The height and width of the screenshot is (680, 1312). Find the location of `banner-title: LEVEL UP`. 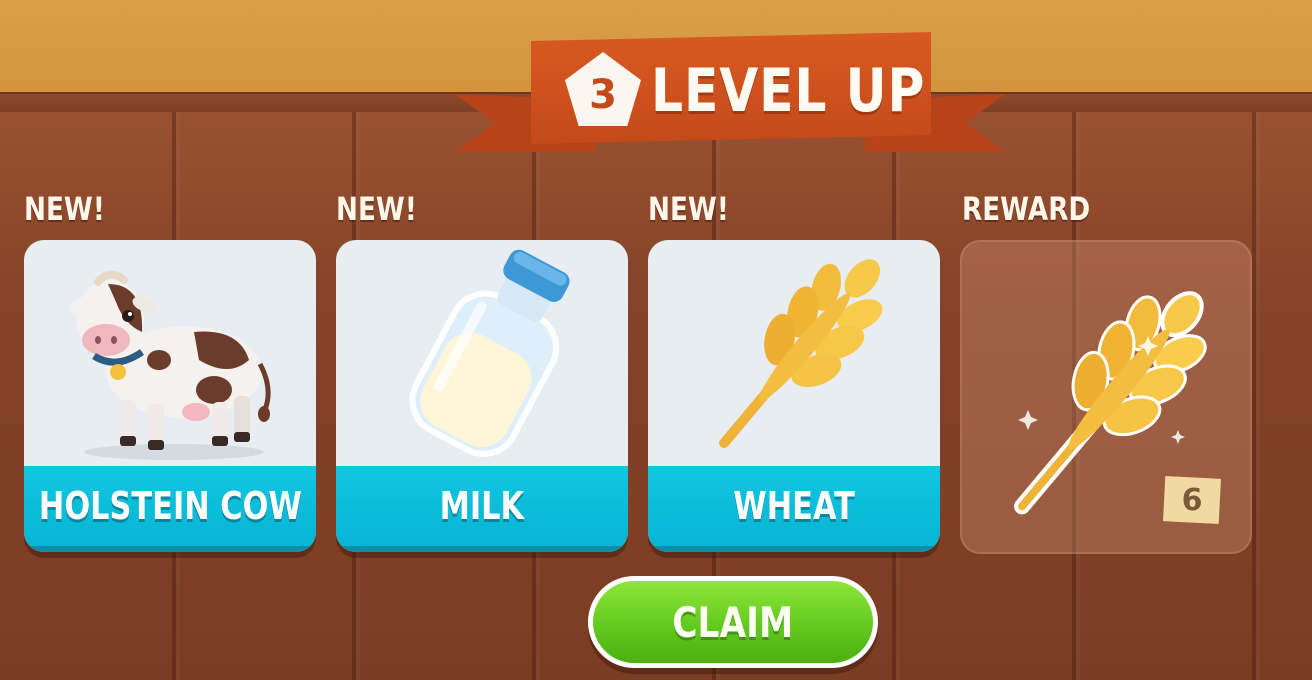

banner-title: LEVEL UP is located at coordinates (788, 91).